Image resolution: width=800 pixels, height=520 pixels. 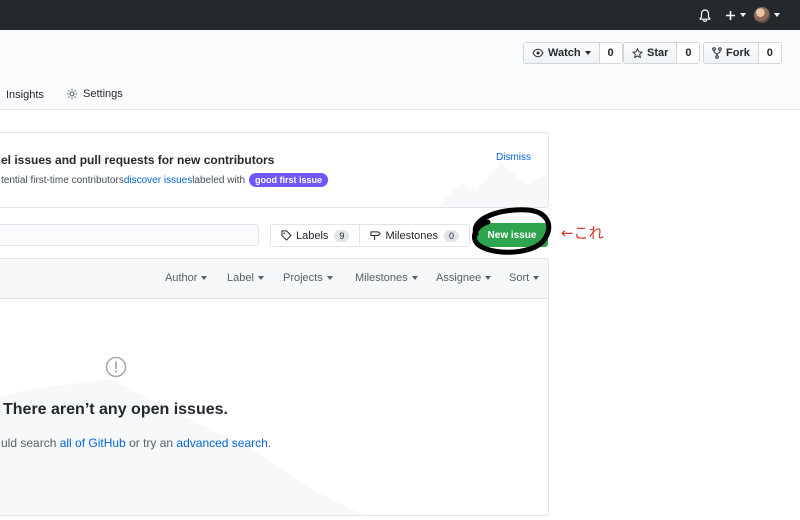 I want to click on fork-button-group: Fork 0, so click(x=742, y=53).